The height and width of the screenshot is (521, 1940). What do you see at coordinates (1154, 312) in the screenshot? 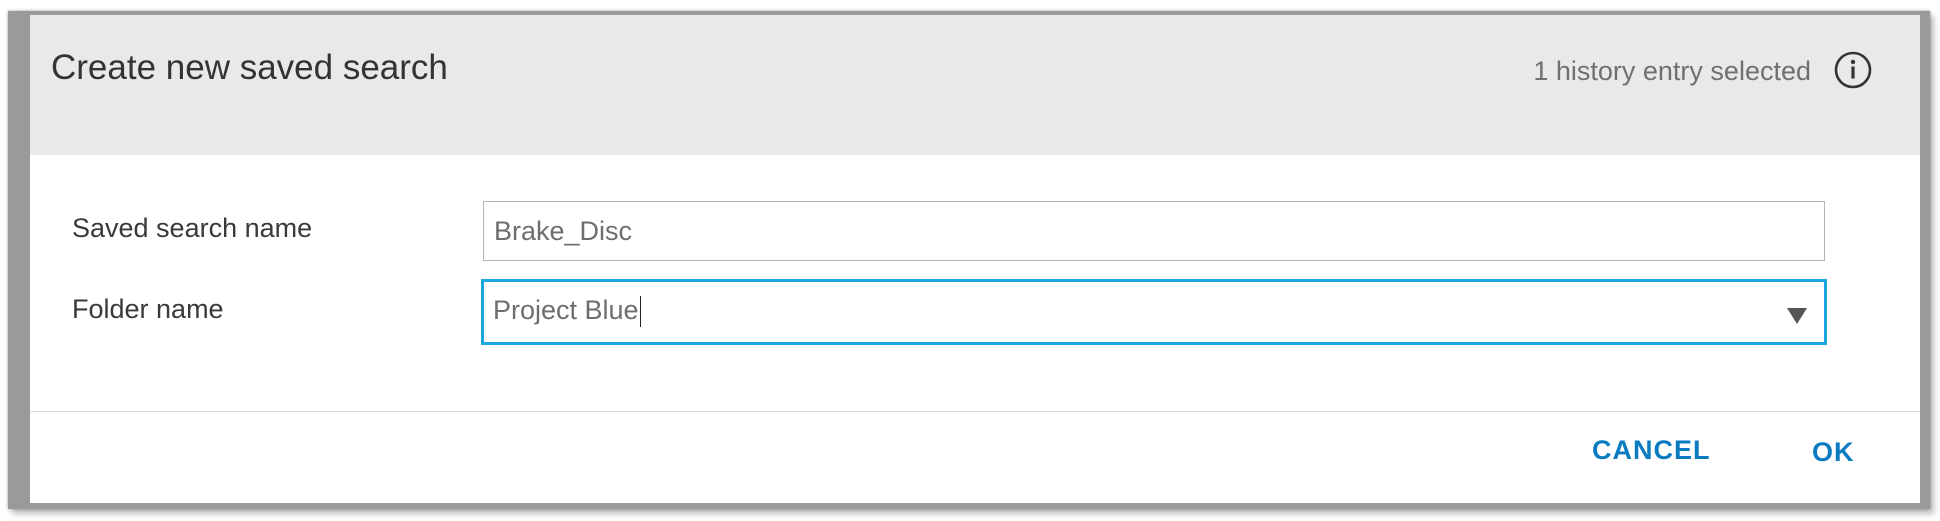
I see `folder-name-combobox: Project Blue` at bounding box center [1154, 312].